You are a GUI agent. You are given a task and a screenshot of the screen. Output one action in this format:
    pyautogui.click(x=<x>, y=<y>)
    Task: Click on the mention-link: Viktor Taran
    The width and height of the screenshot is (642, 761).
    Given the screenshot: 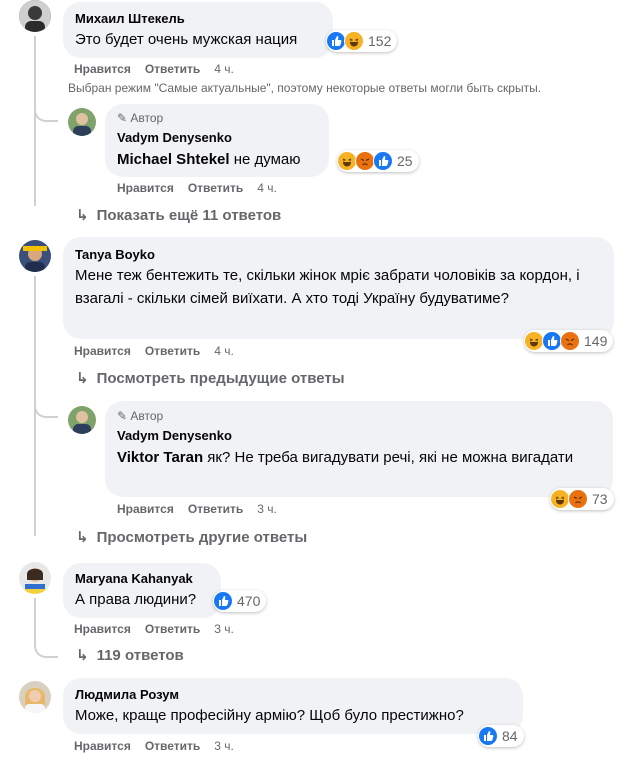 What is the action you would take?
    pyautogui.click(x=160, y=457)
    